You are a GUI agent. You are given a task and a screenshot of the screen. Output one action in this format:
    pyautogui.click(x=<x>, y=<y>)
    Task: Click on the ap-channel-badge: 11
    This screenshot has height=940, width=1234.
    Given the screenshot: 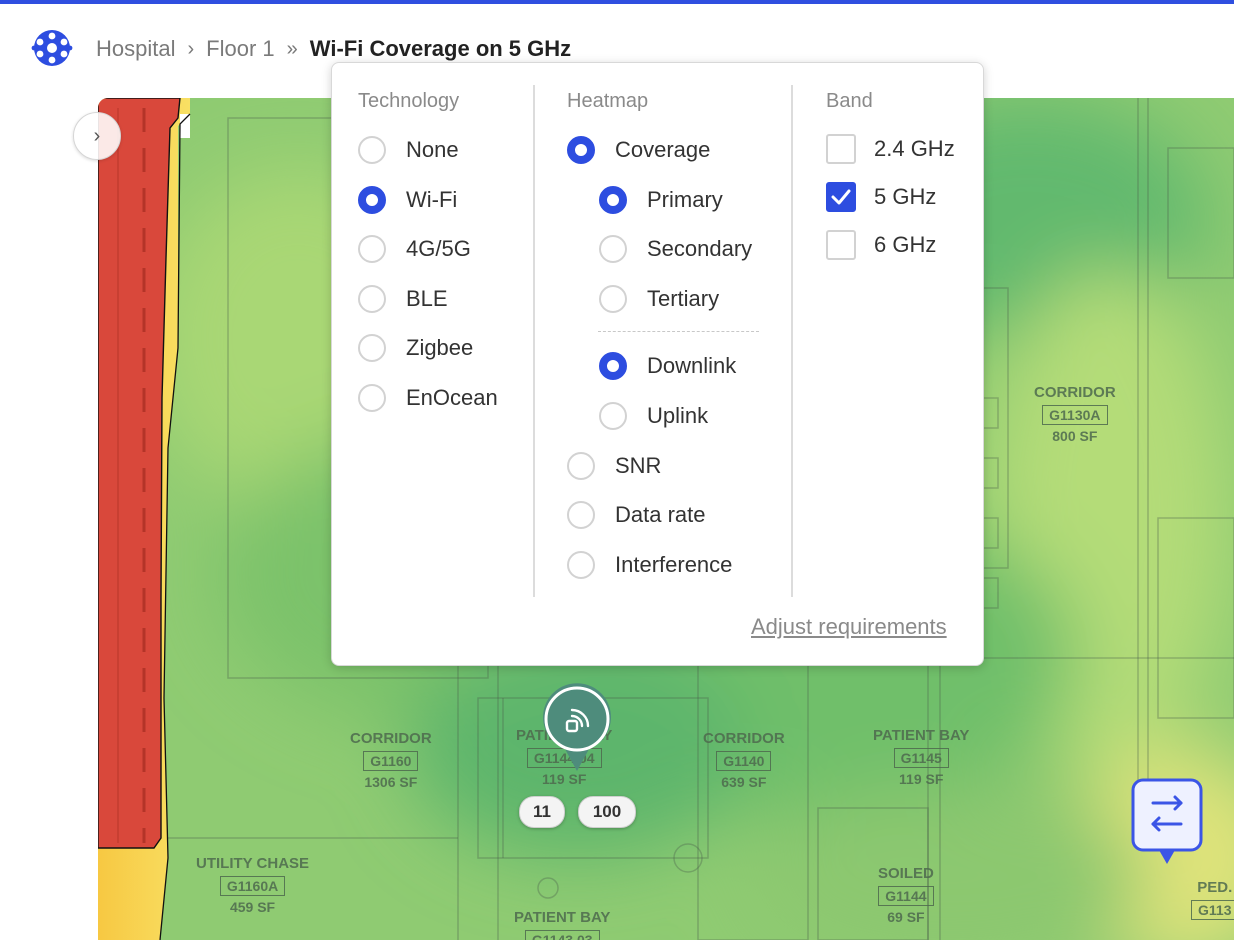 What is the action you would take?
    pyautogui.click(x=542, y=812)
    